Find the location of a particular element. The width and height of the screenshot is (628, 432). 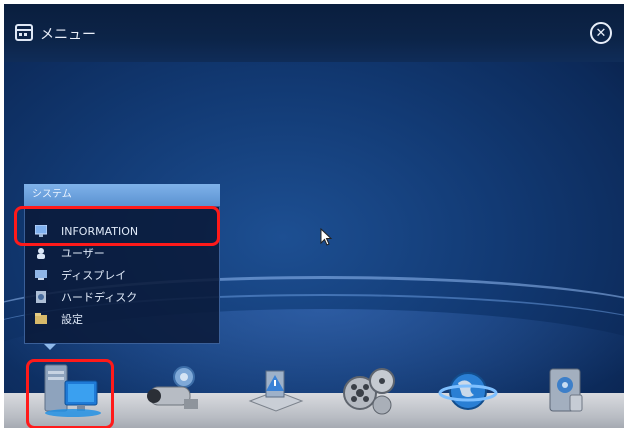

menu-item-settings: 設定 is located at coordinates (59, 319).